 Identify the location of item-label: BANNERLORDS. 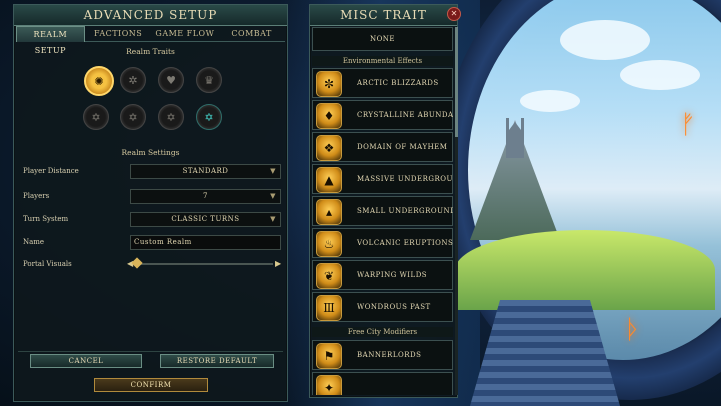
(389, 355).